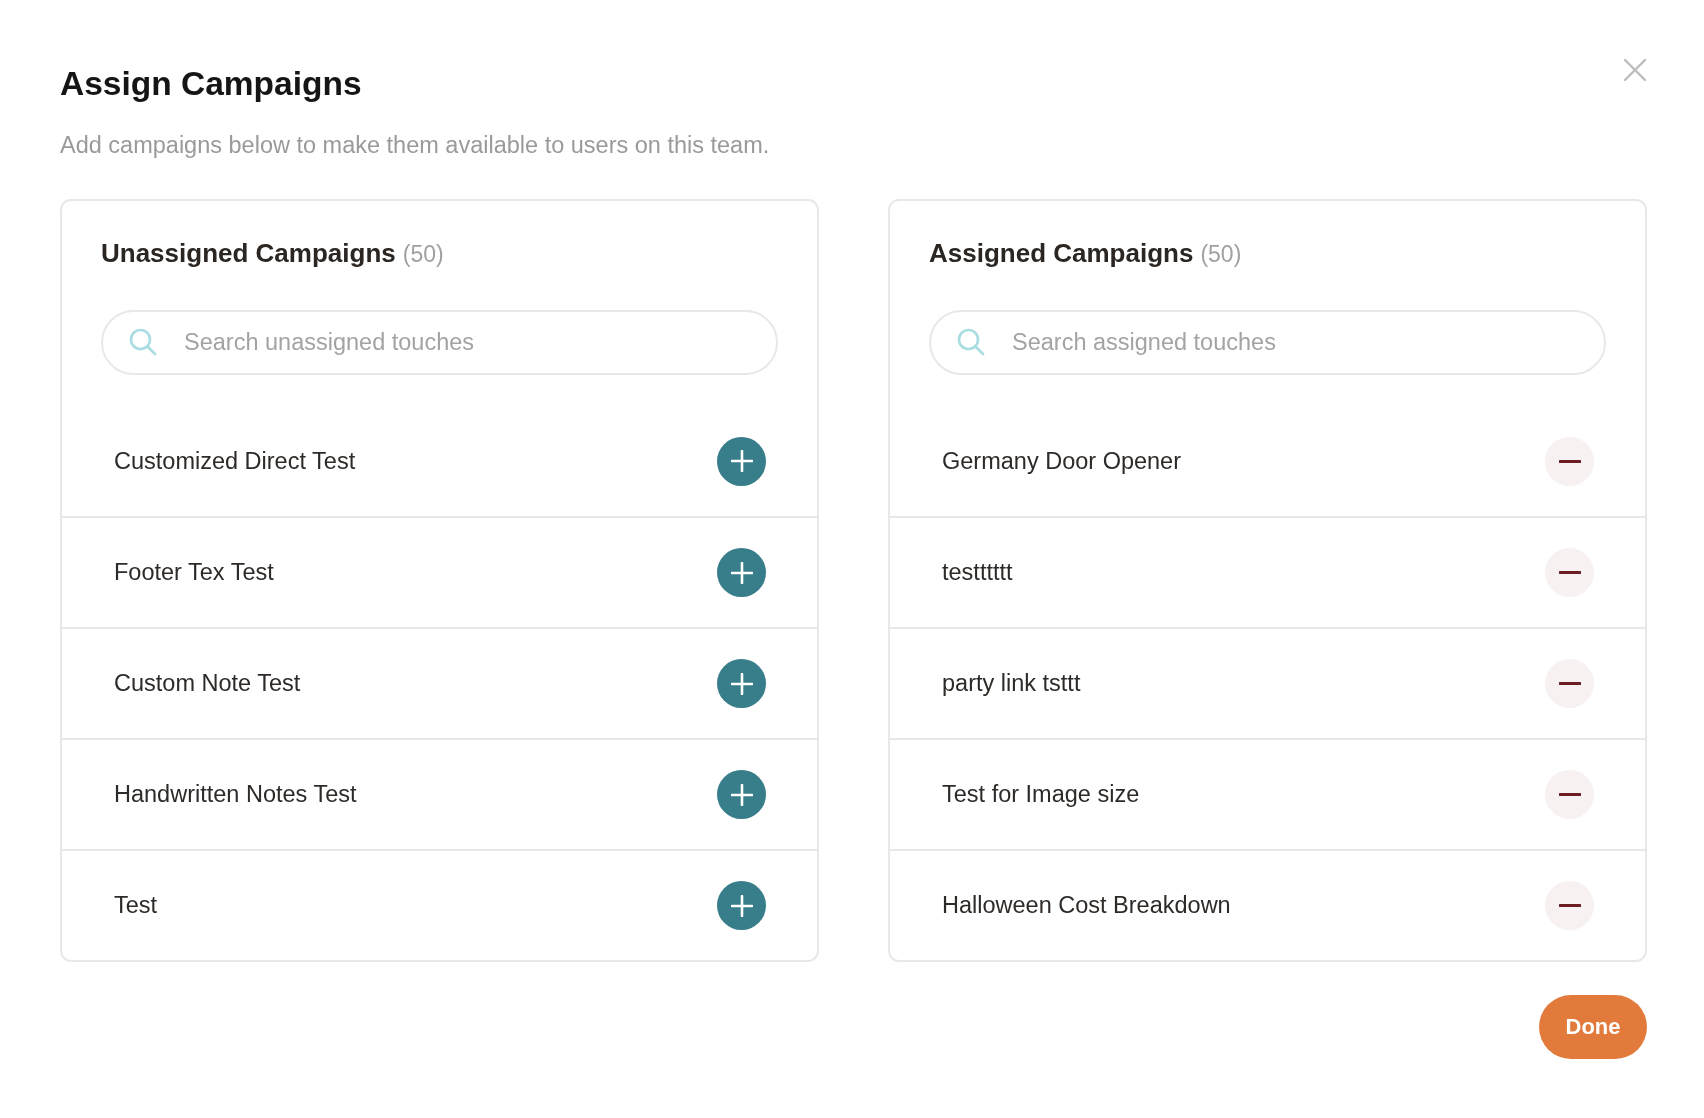  I want to click on campaign-name: testttttt, so click(977, 572).